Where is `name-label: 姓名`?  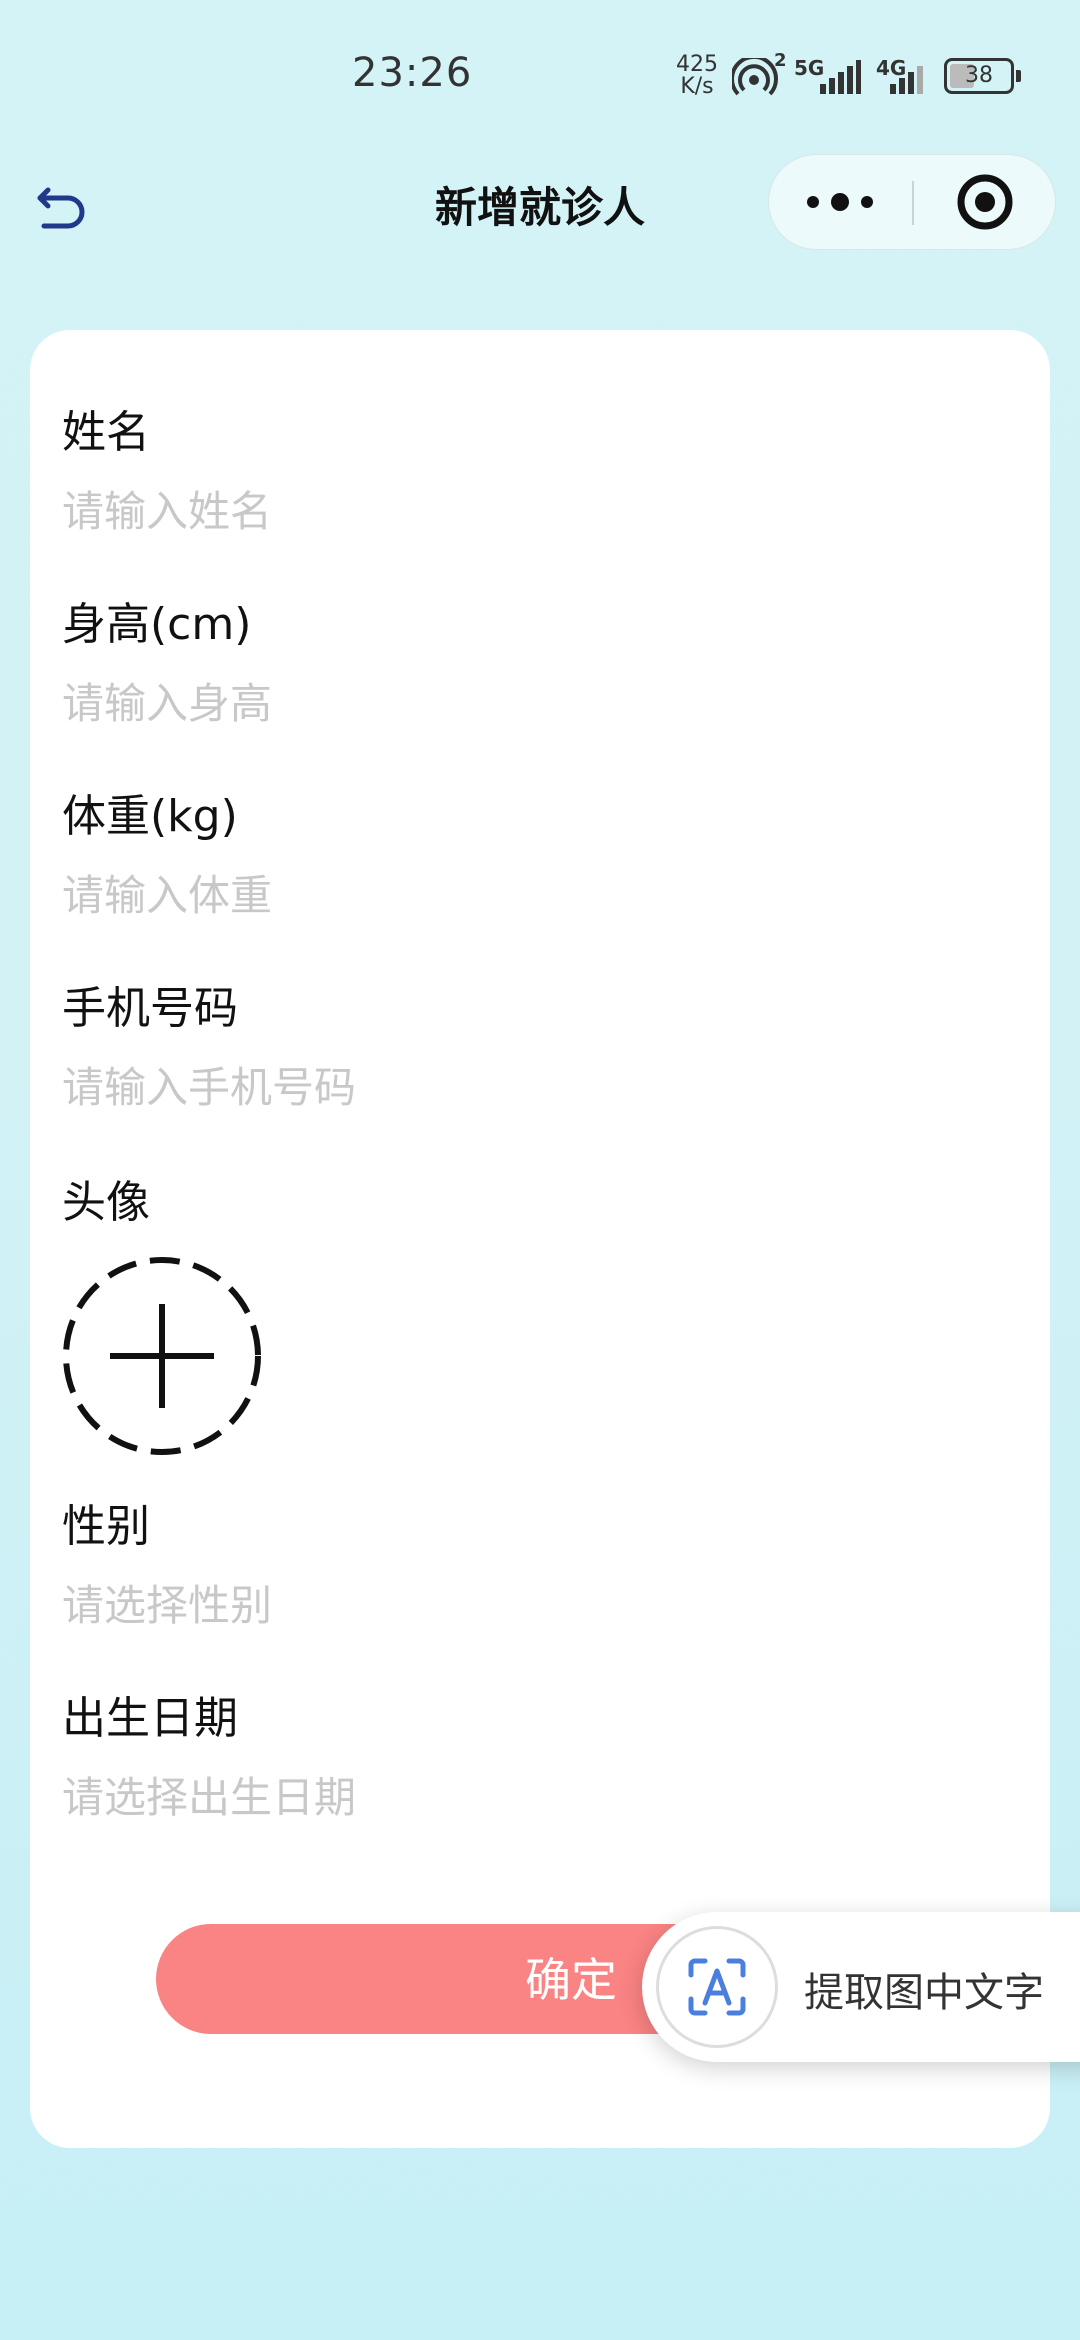 name-label: 姓名 is located at coordinates (106, 432).